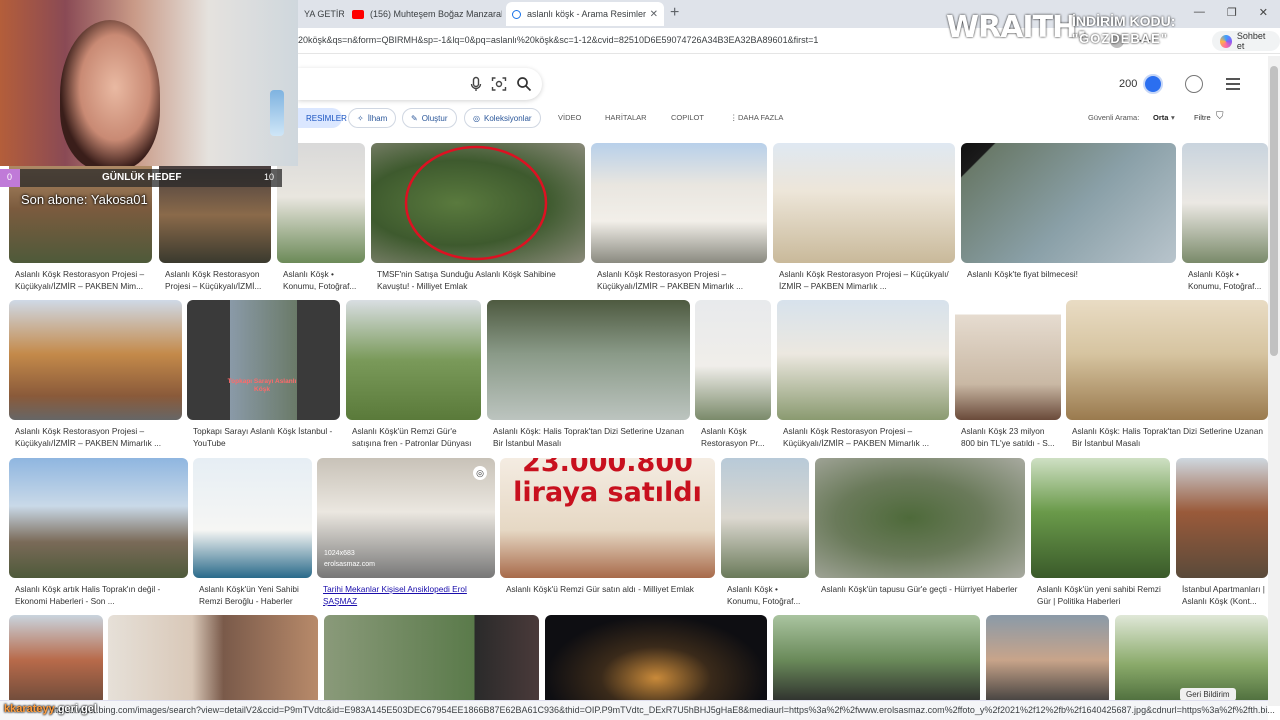  I want to click on tab-bing-images: aslanlı köşk - Arama Resimler ✕, so click(585, 14).